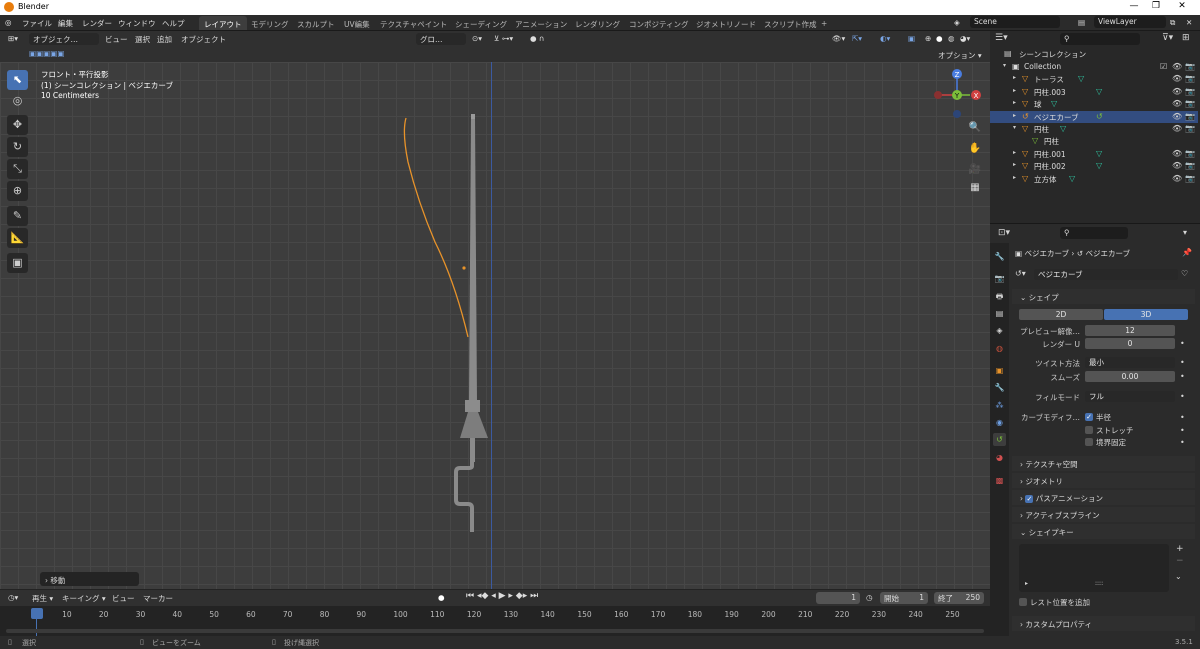  I want to click on menu-keying: キーイング ▾, so click(84, 598).